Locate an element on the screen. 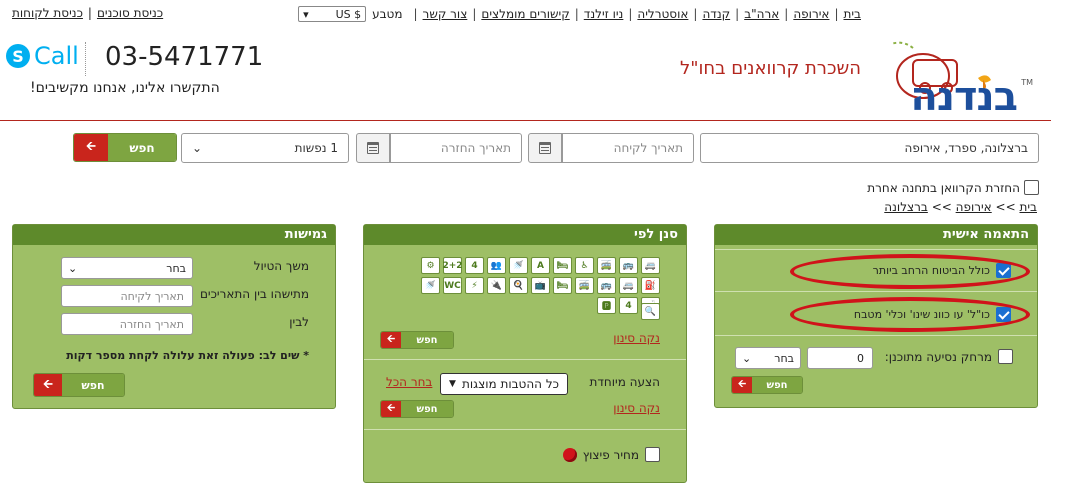 This screenshot has height=487, width=1071. flex-end-date-input: תאריך החזרה is located at coordinates (127, 324).